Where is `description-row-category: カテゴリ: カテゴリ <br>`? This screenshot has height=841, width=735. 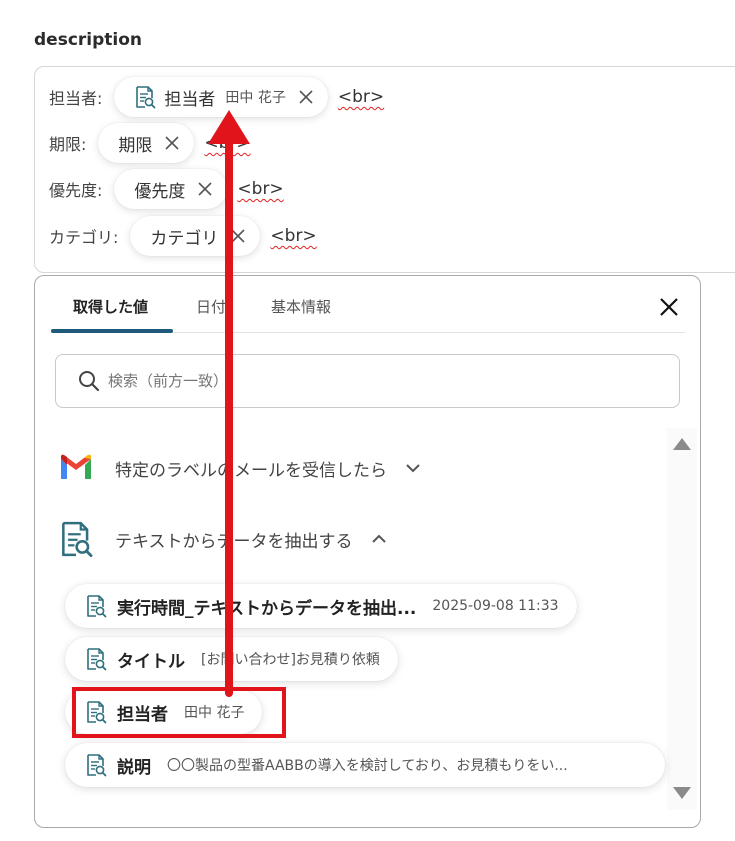
description-row-category: カテゴリ: カテゴリ <br> is located at coordinates (183, 236).